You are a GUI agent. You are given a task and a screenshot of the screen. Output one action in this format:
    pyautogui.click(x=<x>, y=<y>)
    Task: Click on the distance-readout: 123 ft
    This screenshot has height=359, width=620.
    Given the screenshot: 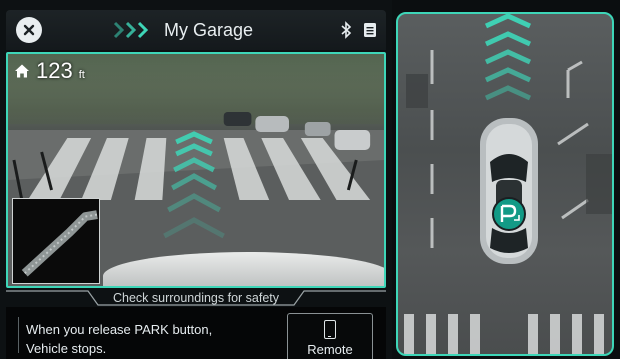 What is the action you would take?
    pyautogui.click(x=49, y=71)
    